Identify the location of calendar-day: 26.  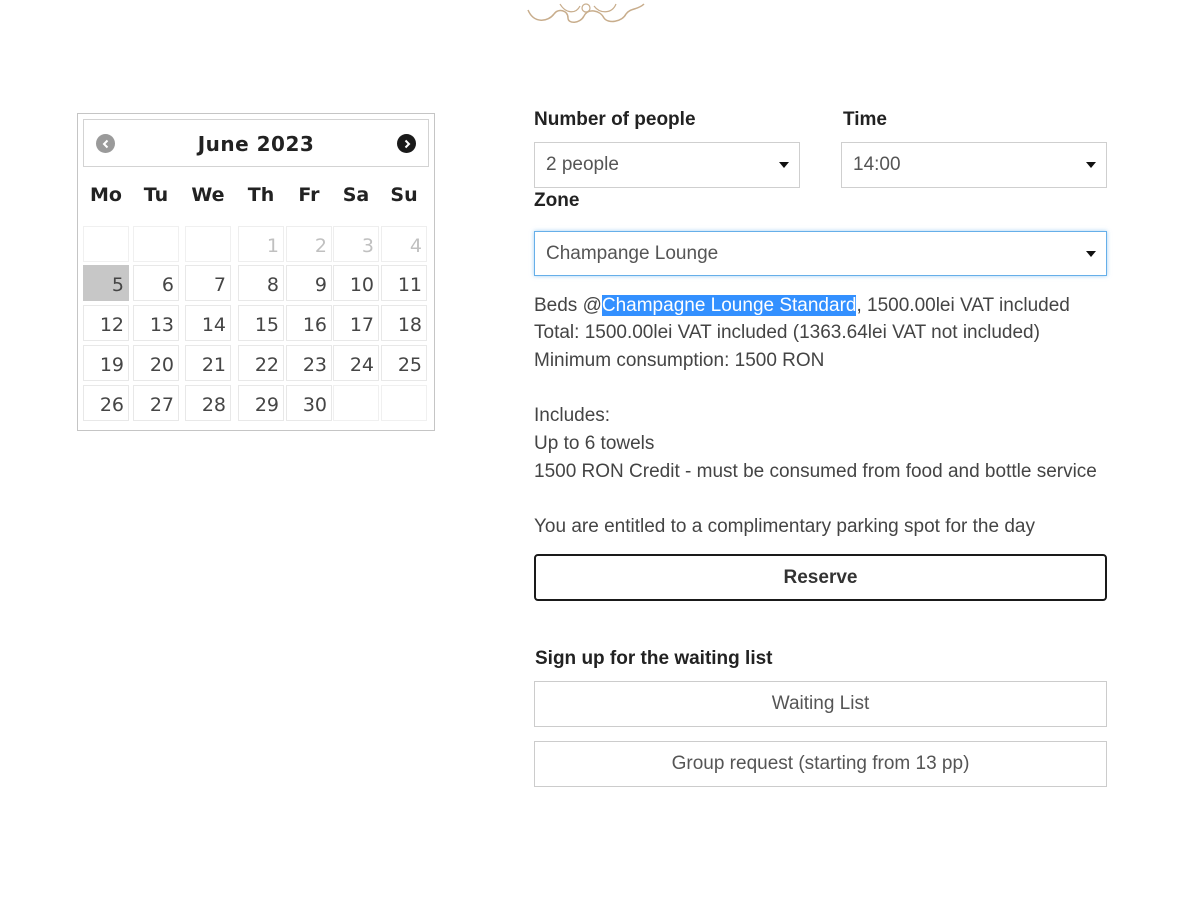
(106, 403).